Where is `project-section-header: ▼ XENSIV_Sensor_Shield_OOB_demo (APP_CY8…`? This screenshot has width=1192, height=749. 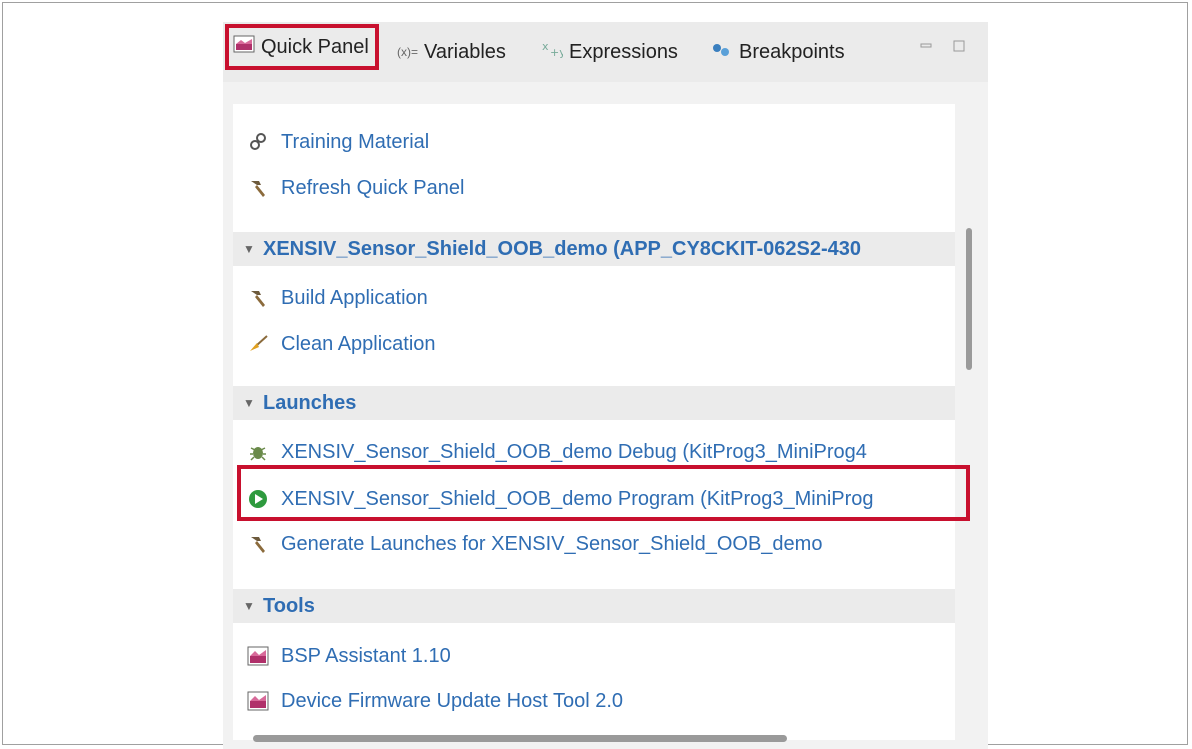
project-section-header: ▼ XENSIV_Sensor_Shield_OOB_demo (APP_CY8… is located at coordinates (594, 249).